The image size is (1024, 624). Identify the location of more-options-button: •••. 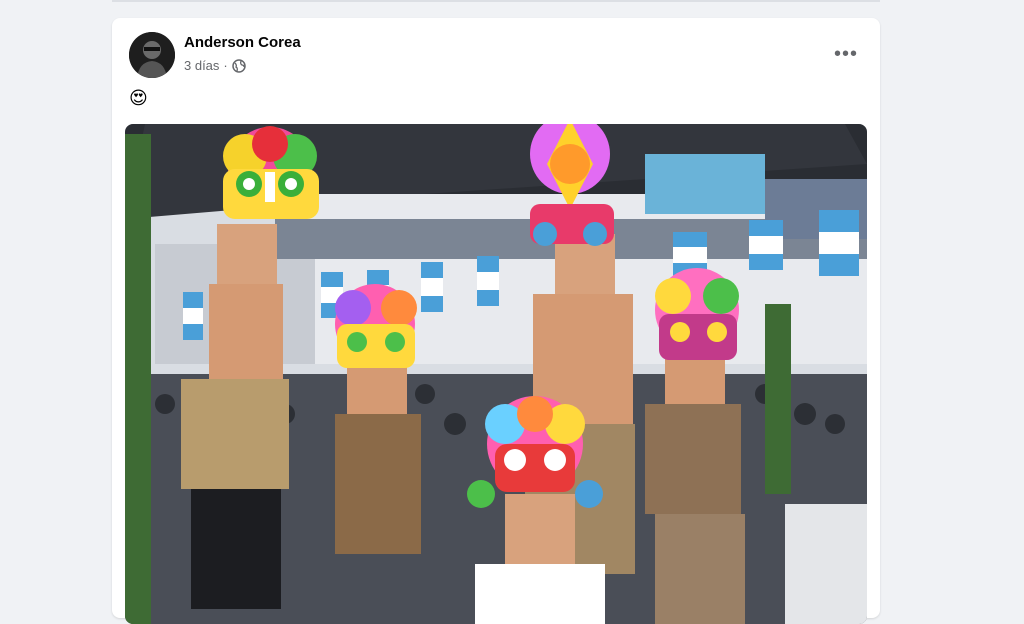
(846, 54).